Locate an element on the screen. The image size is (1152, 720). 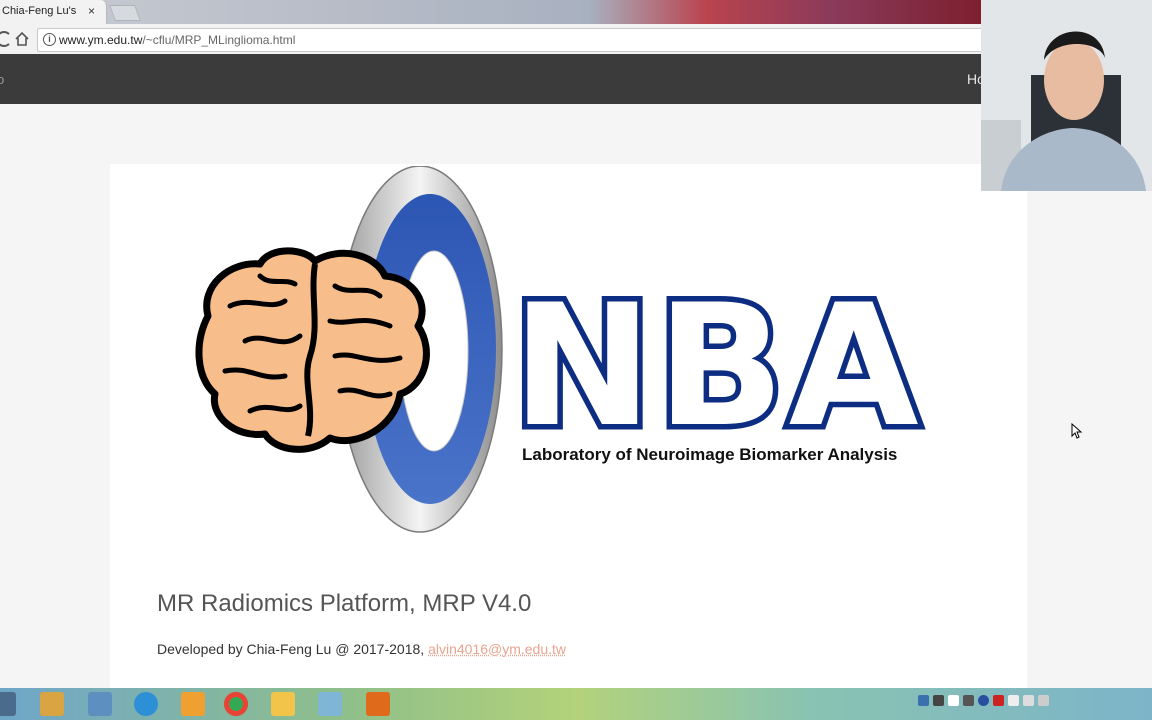
system-tray is located at coordinates (983, 704).